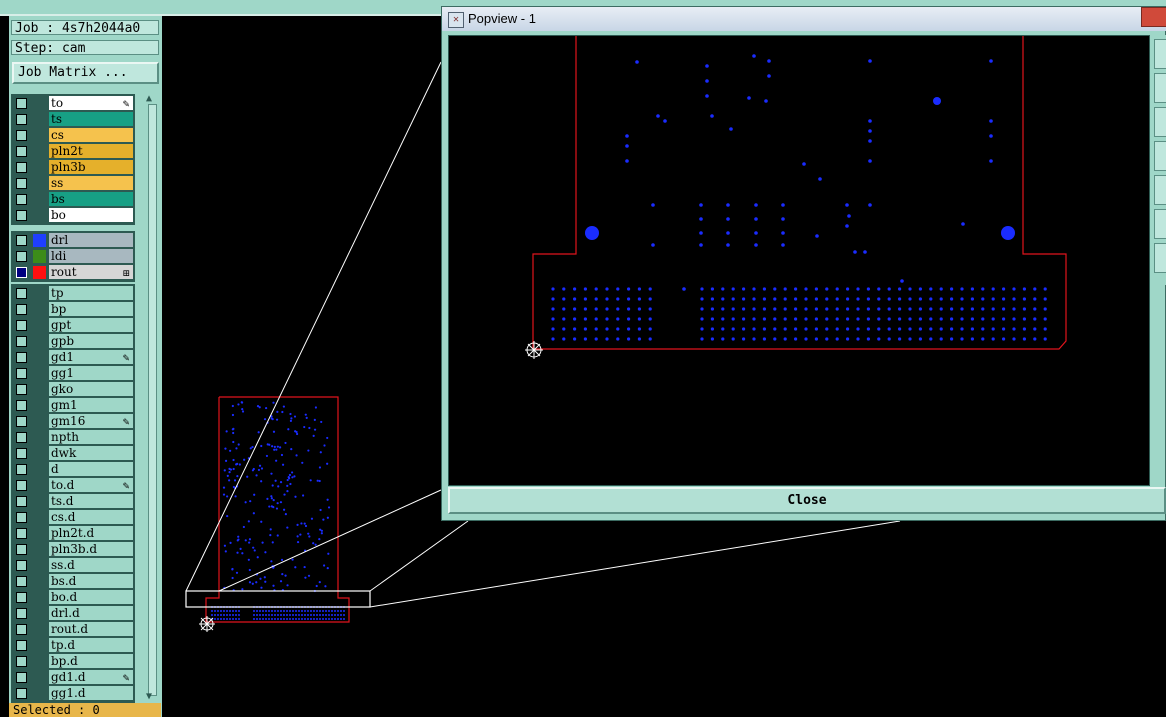 This screenshot has width=1166, height=717. What do you see at coordinates (1160, 54) in the screenshot?
I see `zoom-tool-icon` at bounding box center [1160, 54].